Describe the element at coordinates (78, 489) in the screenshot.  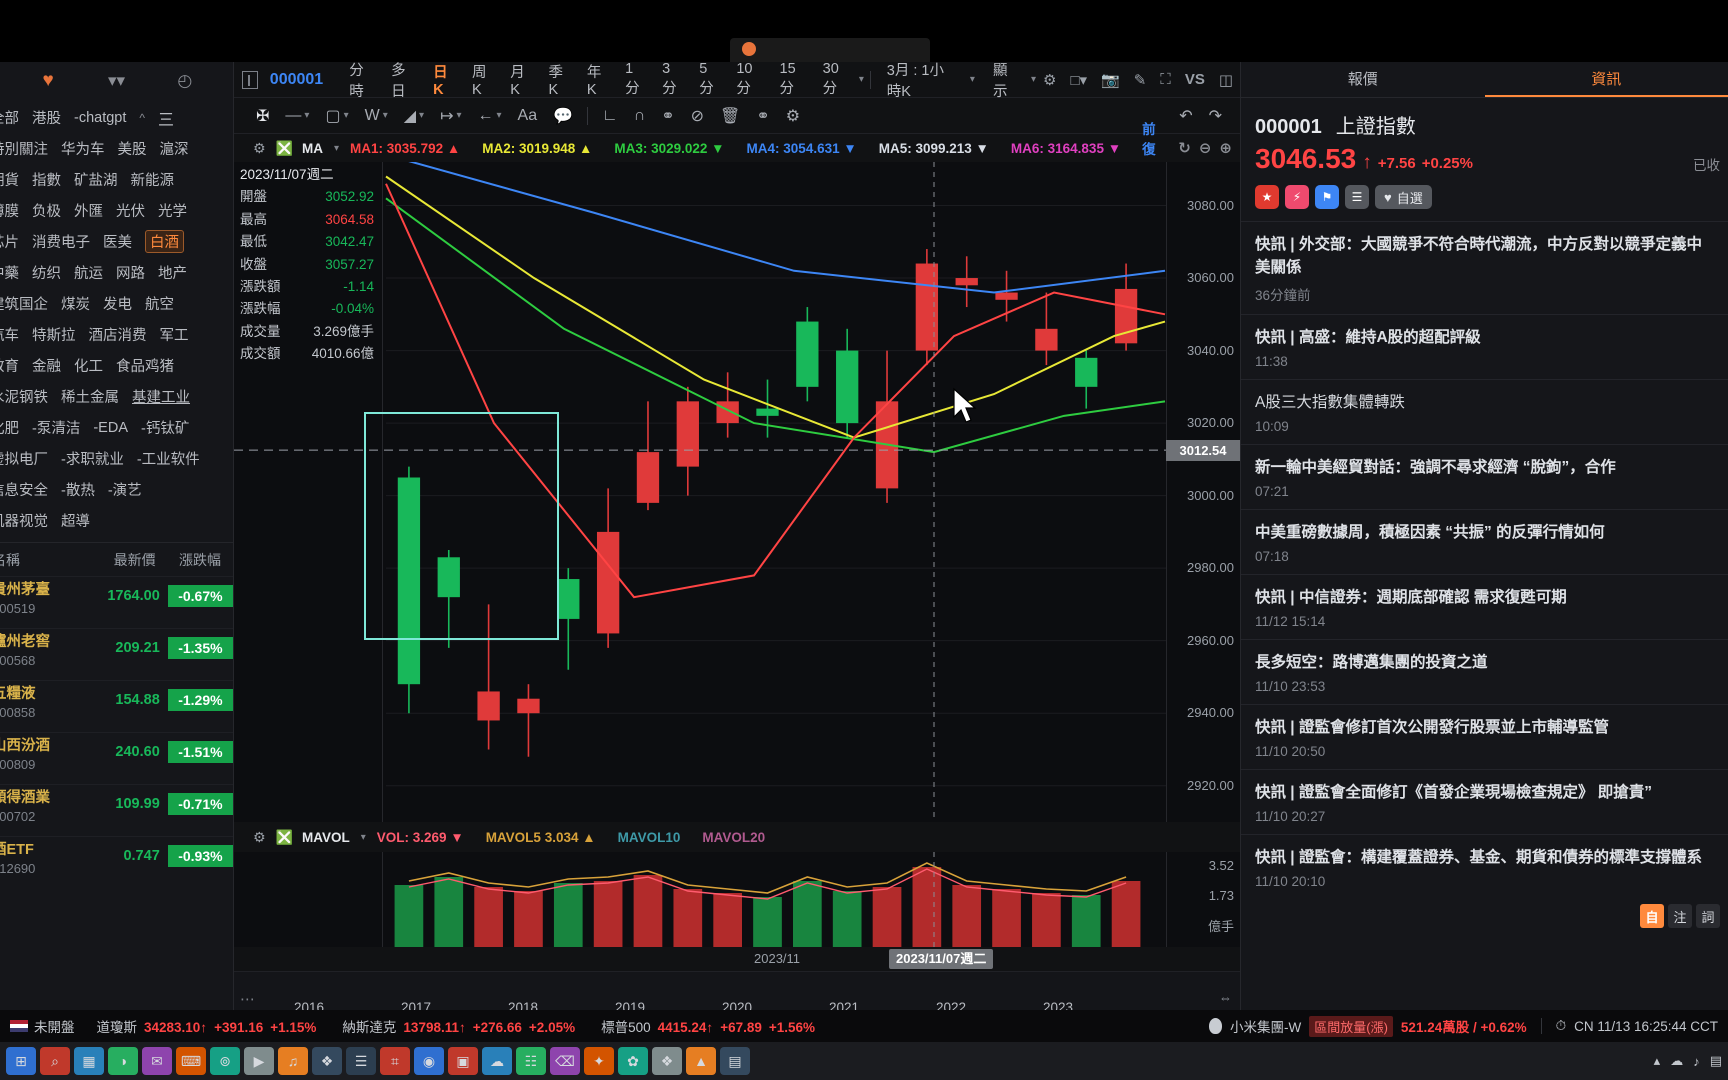
I see `sector-tag-12-1: -散热` at that location.